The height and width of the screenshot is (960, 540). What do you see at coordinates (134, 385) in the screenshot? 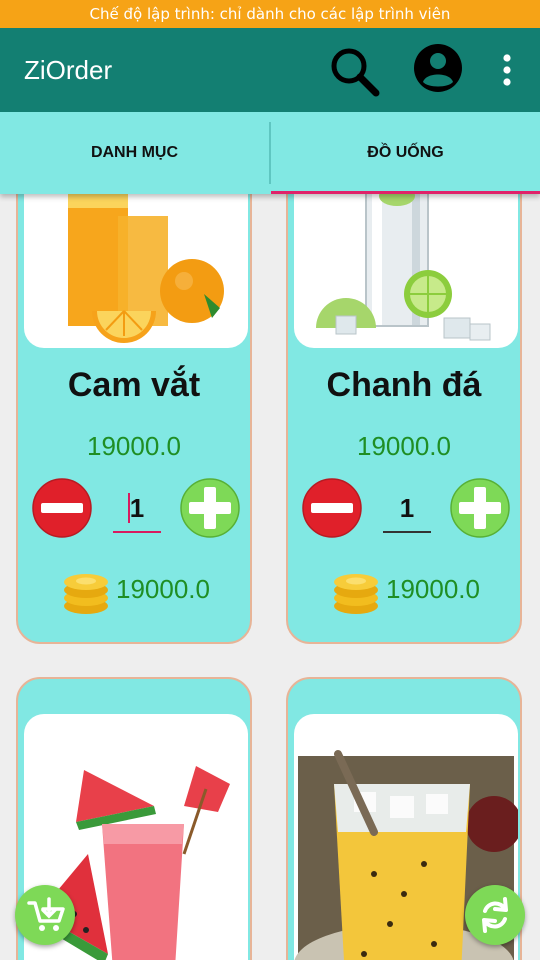
I see `product-name: Cam vắt` at bounding box center [134, 385].